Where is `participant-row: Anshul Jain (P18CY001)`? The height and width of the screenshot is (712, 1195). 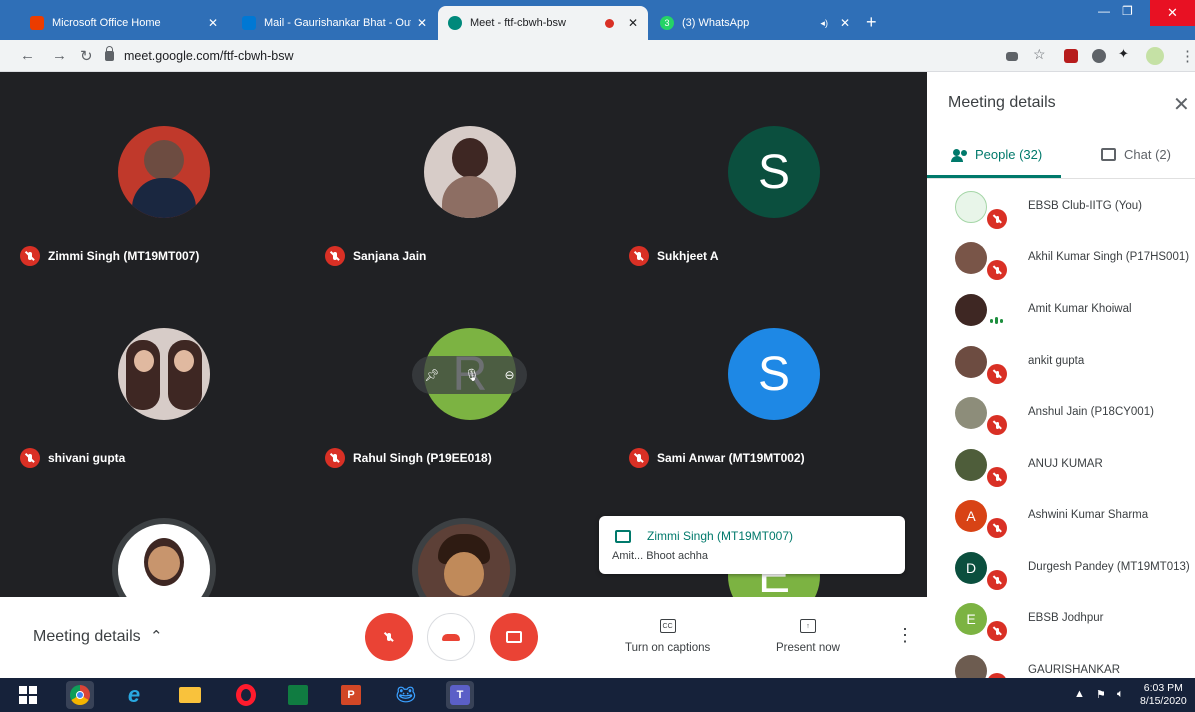
participant-row: Anshul Jain (P18CY001) is located at coordinates (1061, 414).